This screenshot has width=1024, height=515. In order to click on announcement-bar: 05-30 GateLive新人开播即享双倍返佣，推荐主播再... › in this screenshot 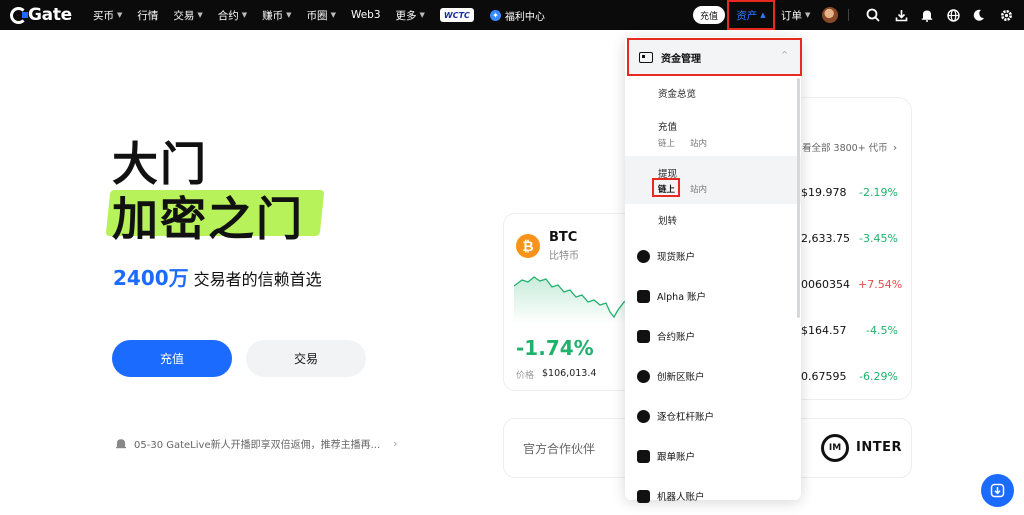, I will do `click(256, 443)`.